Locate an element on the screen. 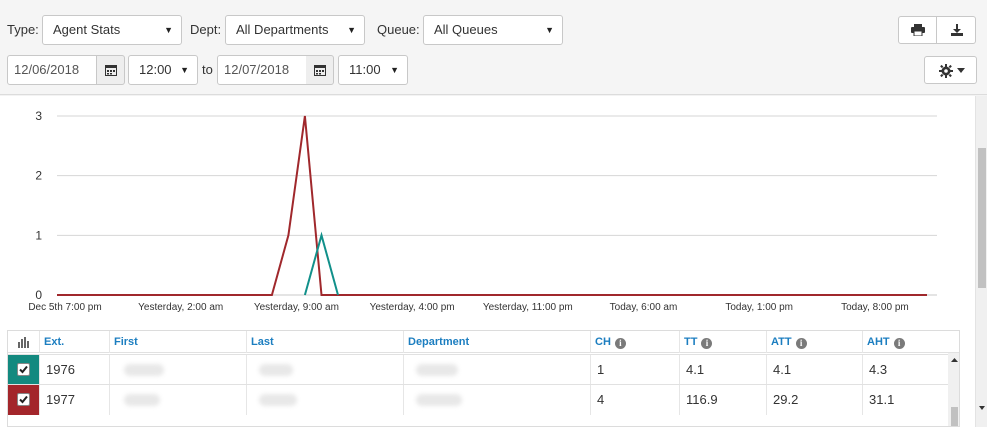  type-label: Type: is located at coordinates (23, 29).